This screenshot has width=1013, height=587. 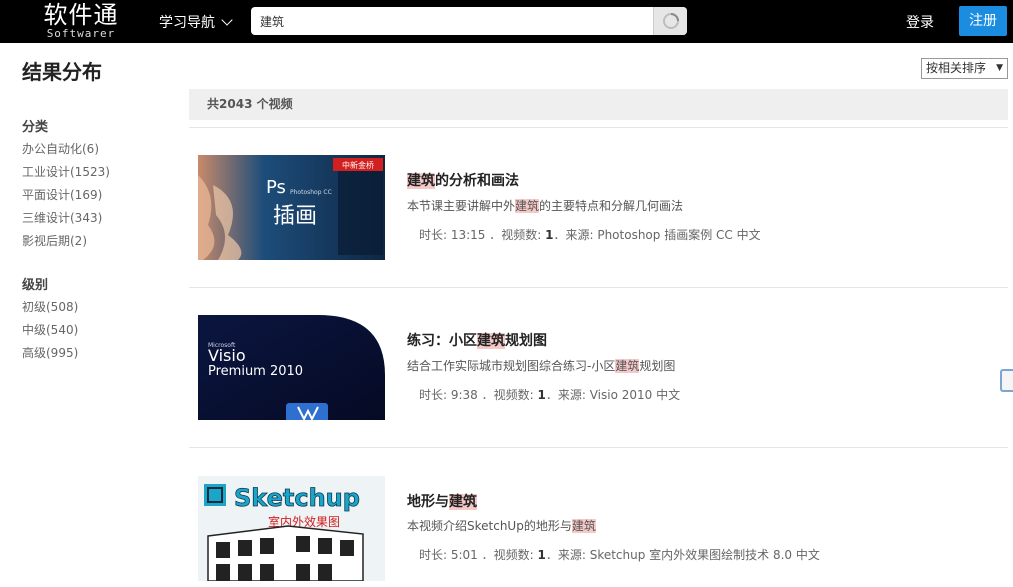 What do you see at coordinates (511, 366) in the screenshot?
I see `desc-text: 结合工作实际城市规划图综合练习-小区` at bounding box center [511, 366].